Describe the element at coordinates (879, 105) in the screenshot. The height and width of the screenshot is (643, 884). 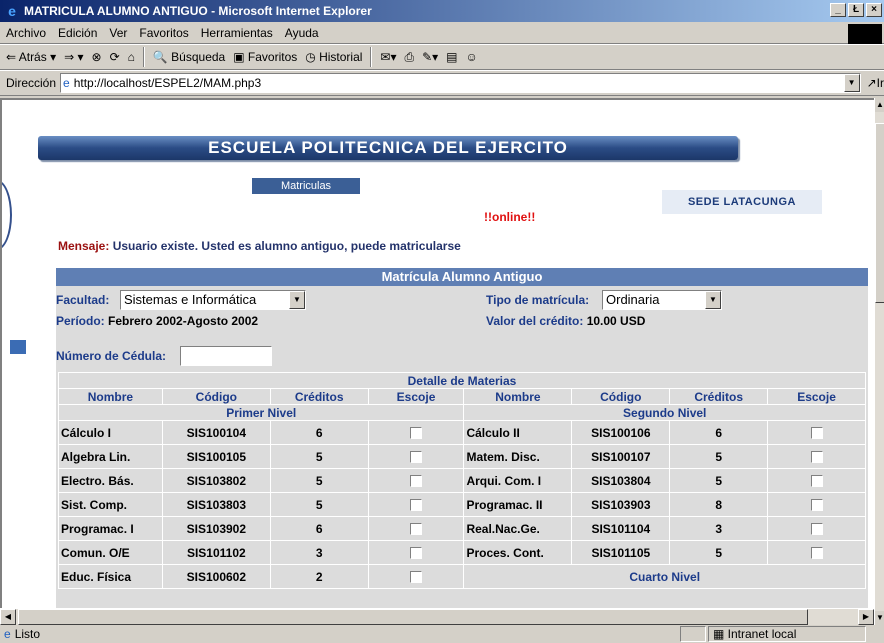
I see `scroll-up-icon: ▲` at that location.